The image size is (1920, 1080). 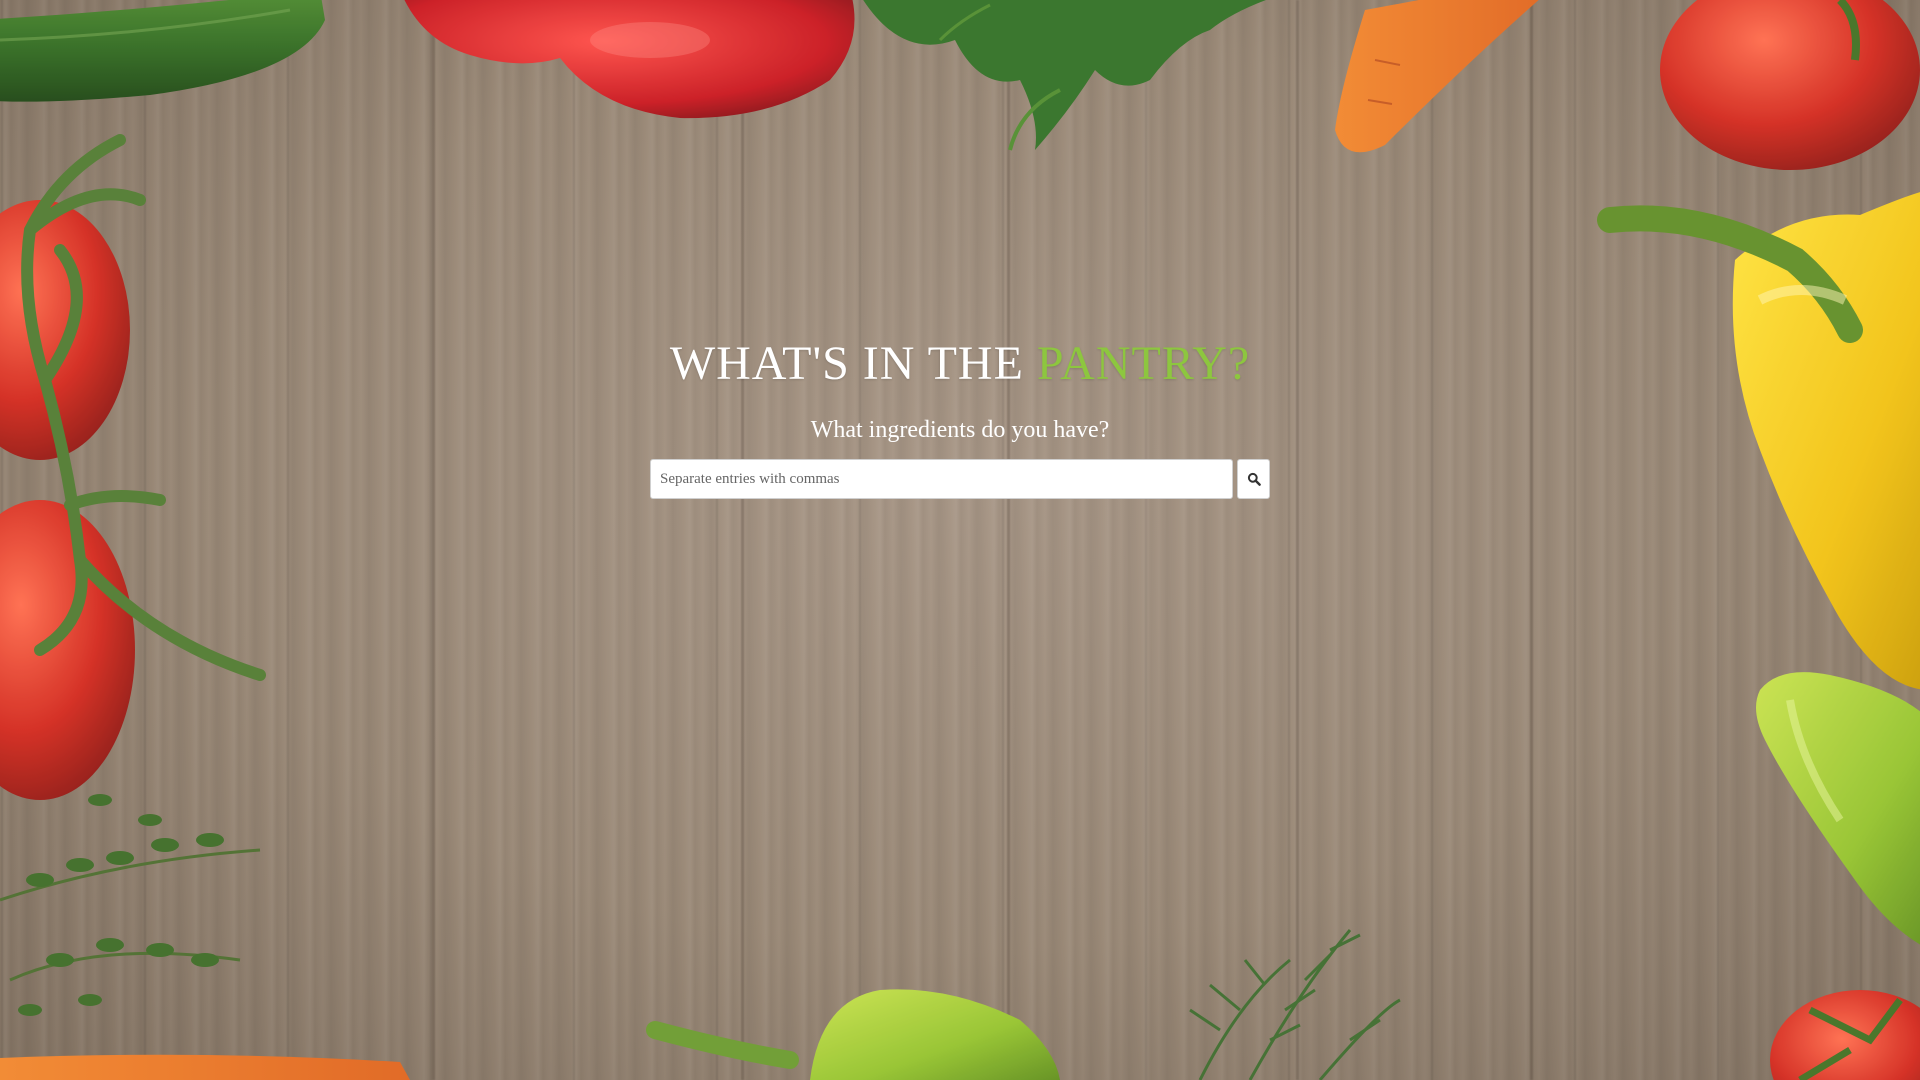 What do you see at coordinates (960, 430) in the screenshot?
I see `page-subtitle: What ingredients do you have?` at bounding box center [960, 430].